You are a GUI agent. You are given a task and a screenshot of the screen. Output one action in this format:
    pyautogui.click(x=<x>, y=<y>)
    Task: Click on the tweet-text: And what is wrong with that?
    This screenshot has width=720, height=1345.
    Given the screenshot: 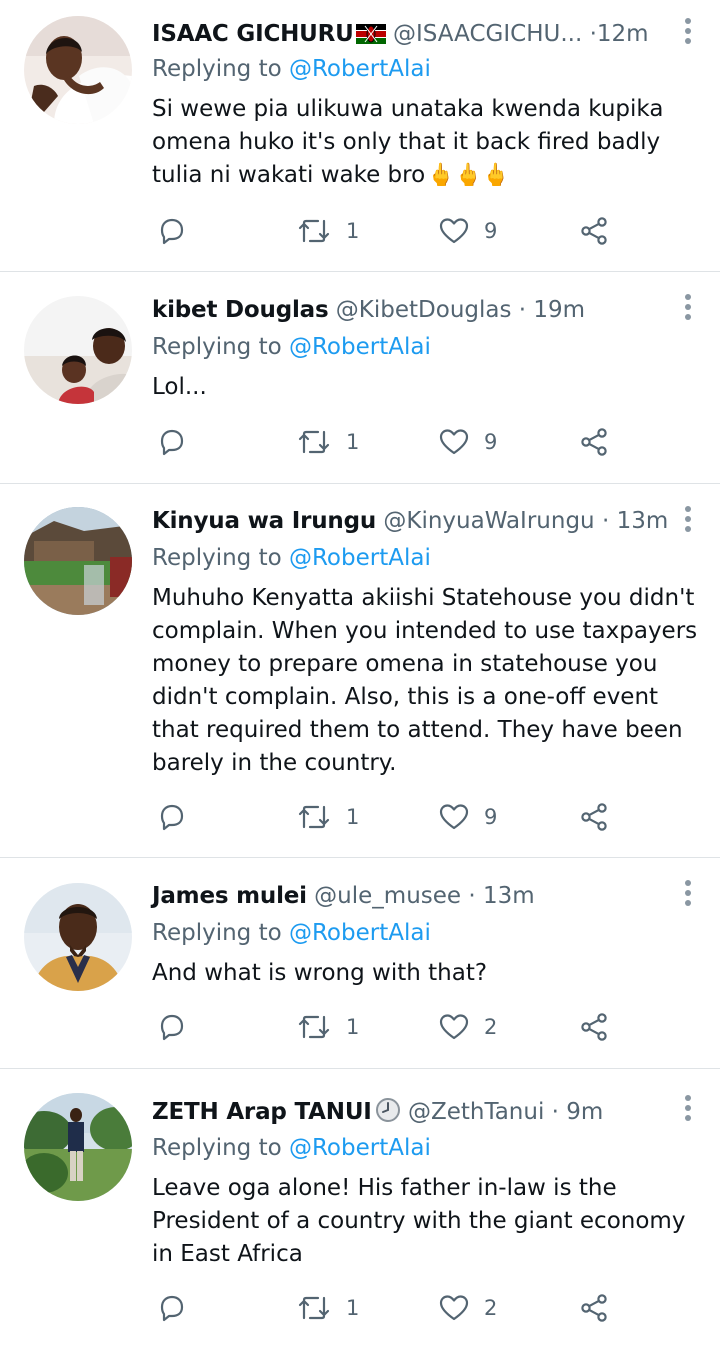 What is the action you would take?
    pyautogui.click(x=426, y=973)
    